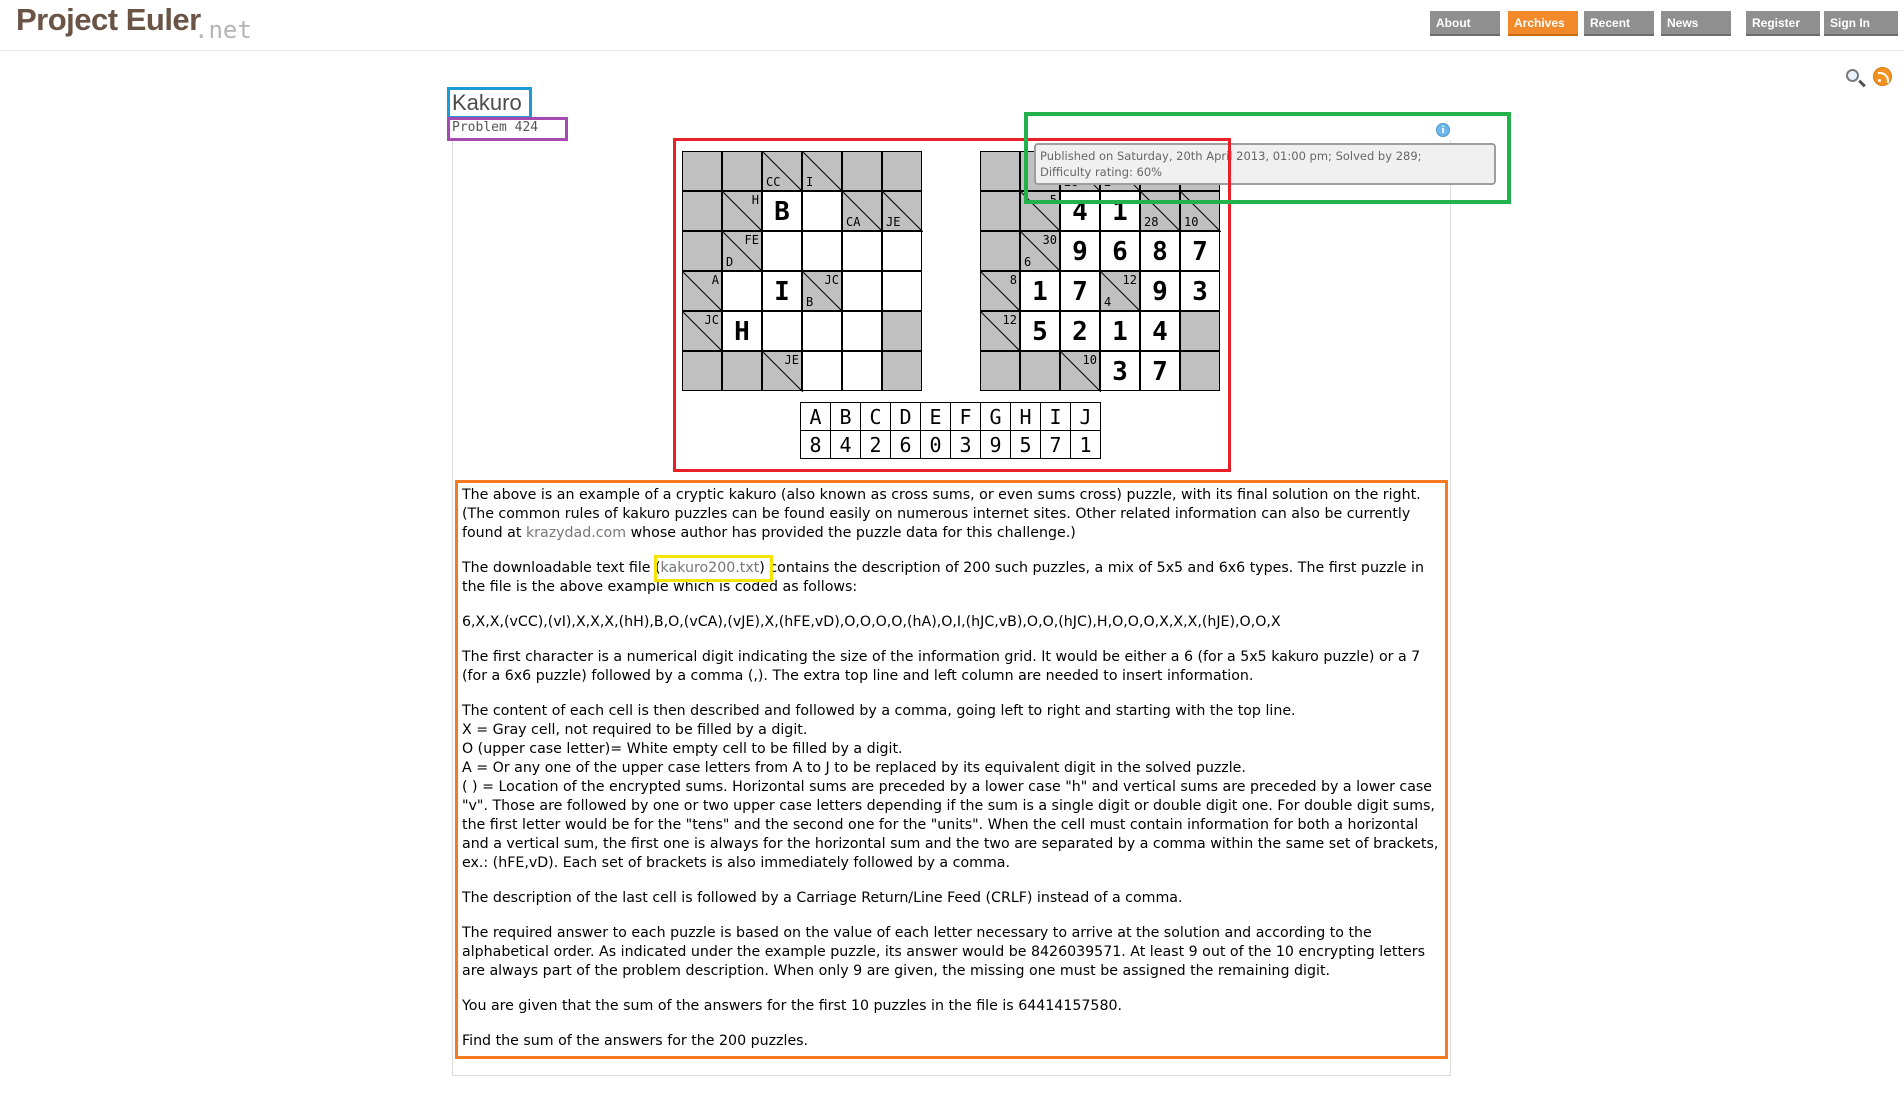  Describe the element at coordinates (1120, 291) in the screenshot. I see `clue-cell: 12 4` at that location.